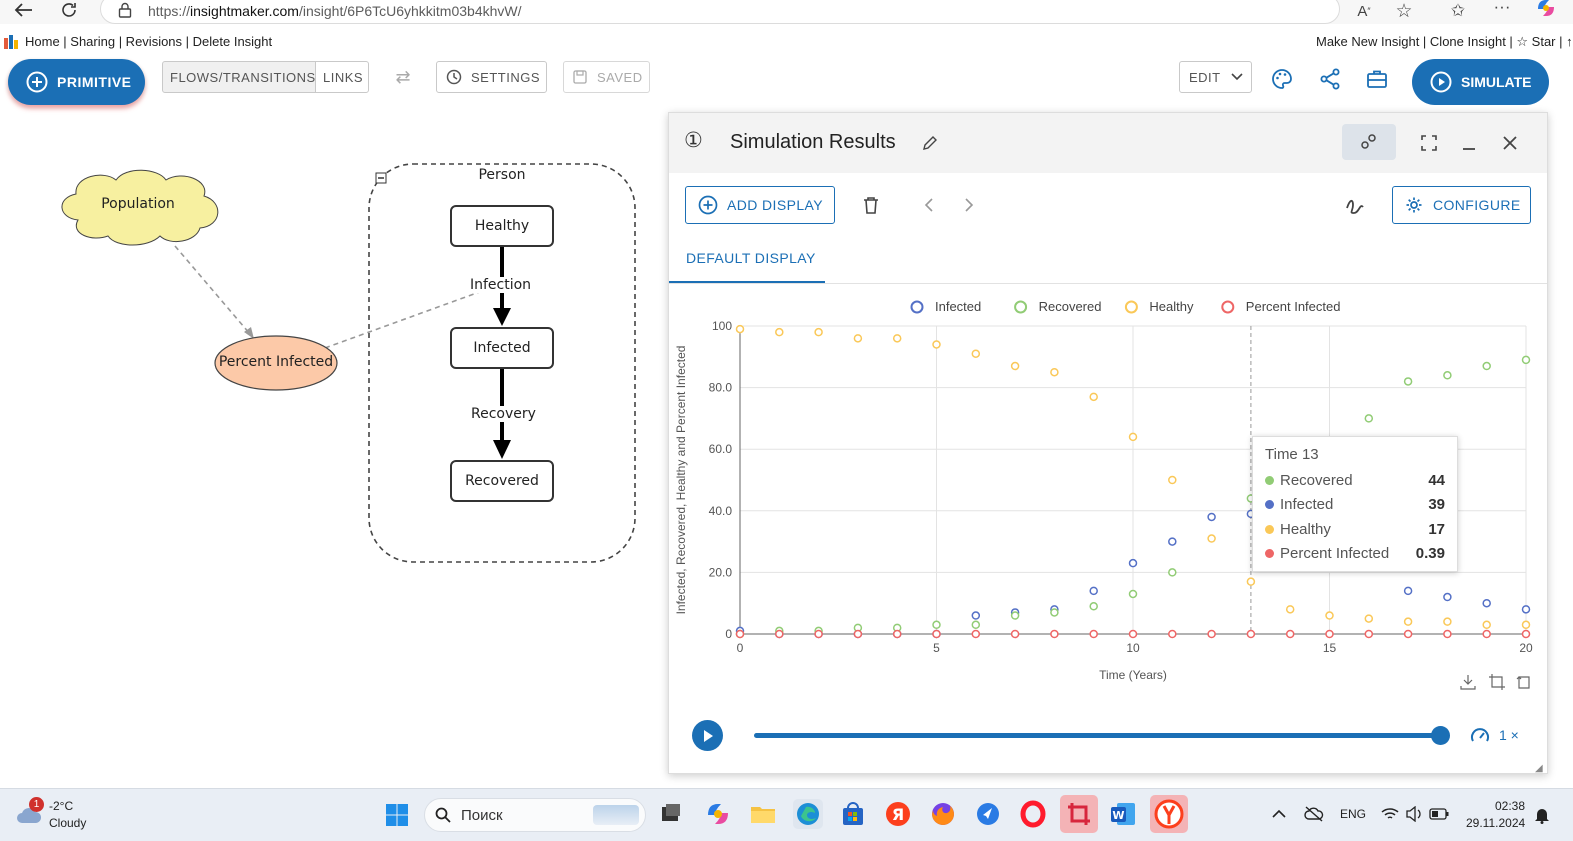 The image size is (1573, 841). What do you see at coordinates (930, 143) in the screenshot?
I see `rename-pencil-icon` at bounding box center [930, 143].